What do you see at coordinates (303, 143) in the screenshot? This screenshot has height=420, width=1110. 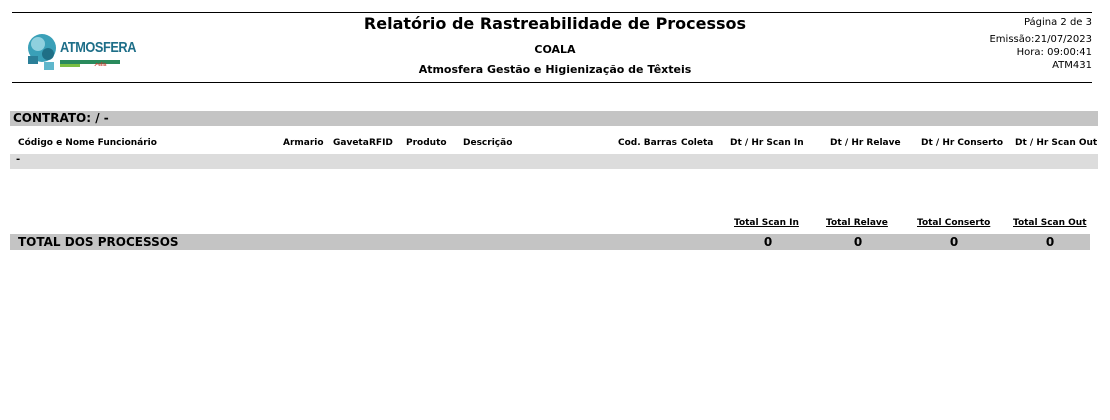 I see `col-locker: Armario` at bounding box center [303, 143].